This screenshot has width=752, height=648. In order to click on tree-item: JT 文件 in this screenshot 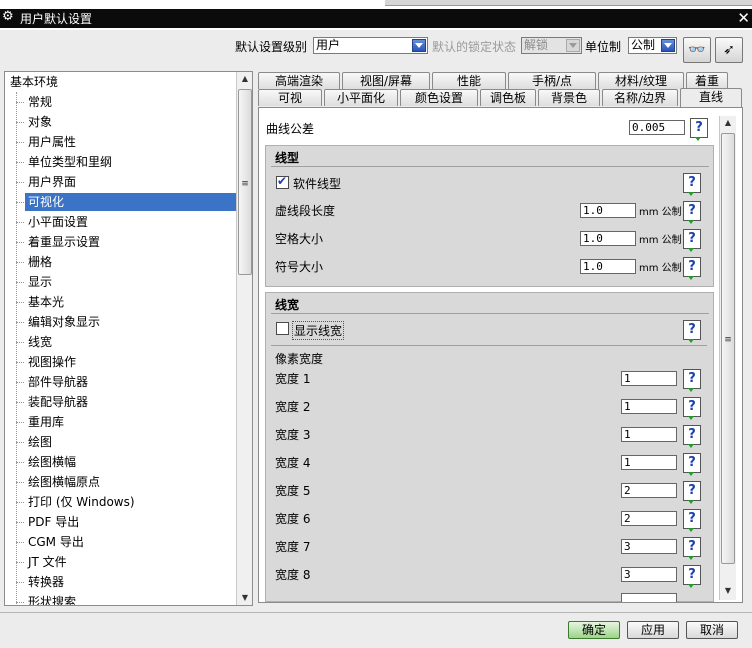, I will do `click(47, 562)`.